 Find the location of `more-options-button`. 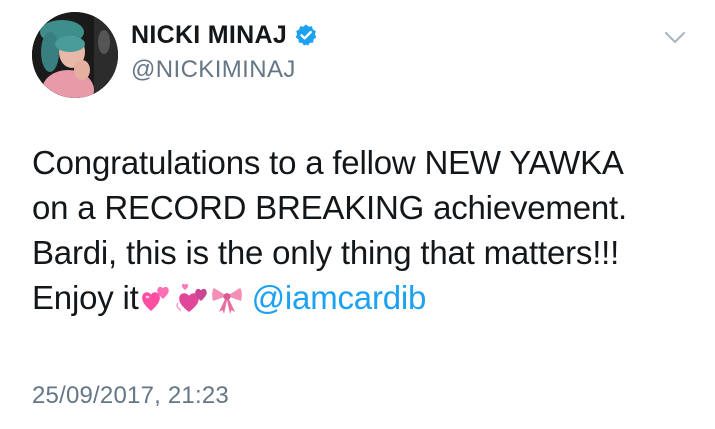

more-options-button is located at coordinates (675, 40).